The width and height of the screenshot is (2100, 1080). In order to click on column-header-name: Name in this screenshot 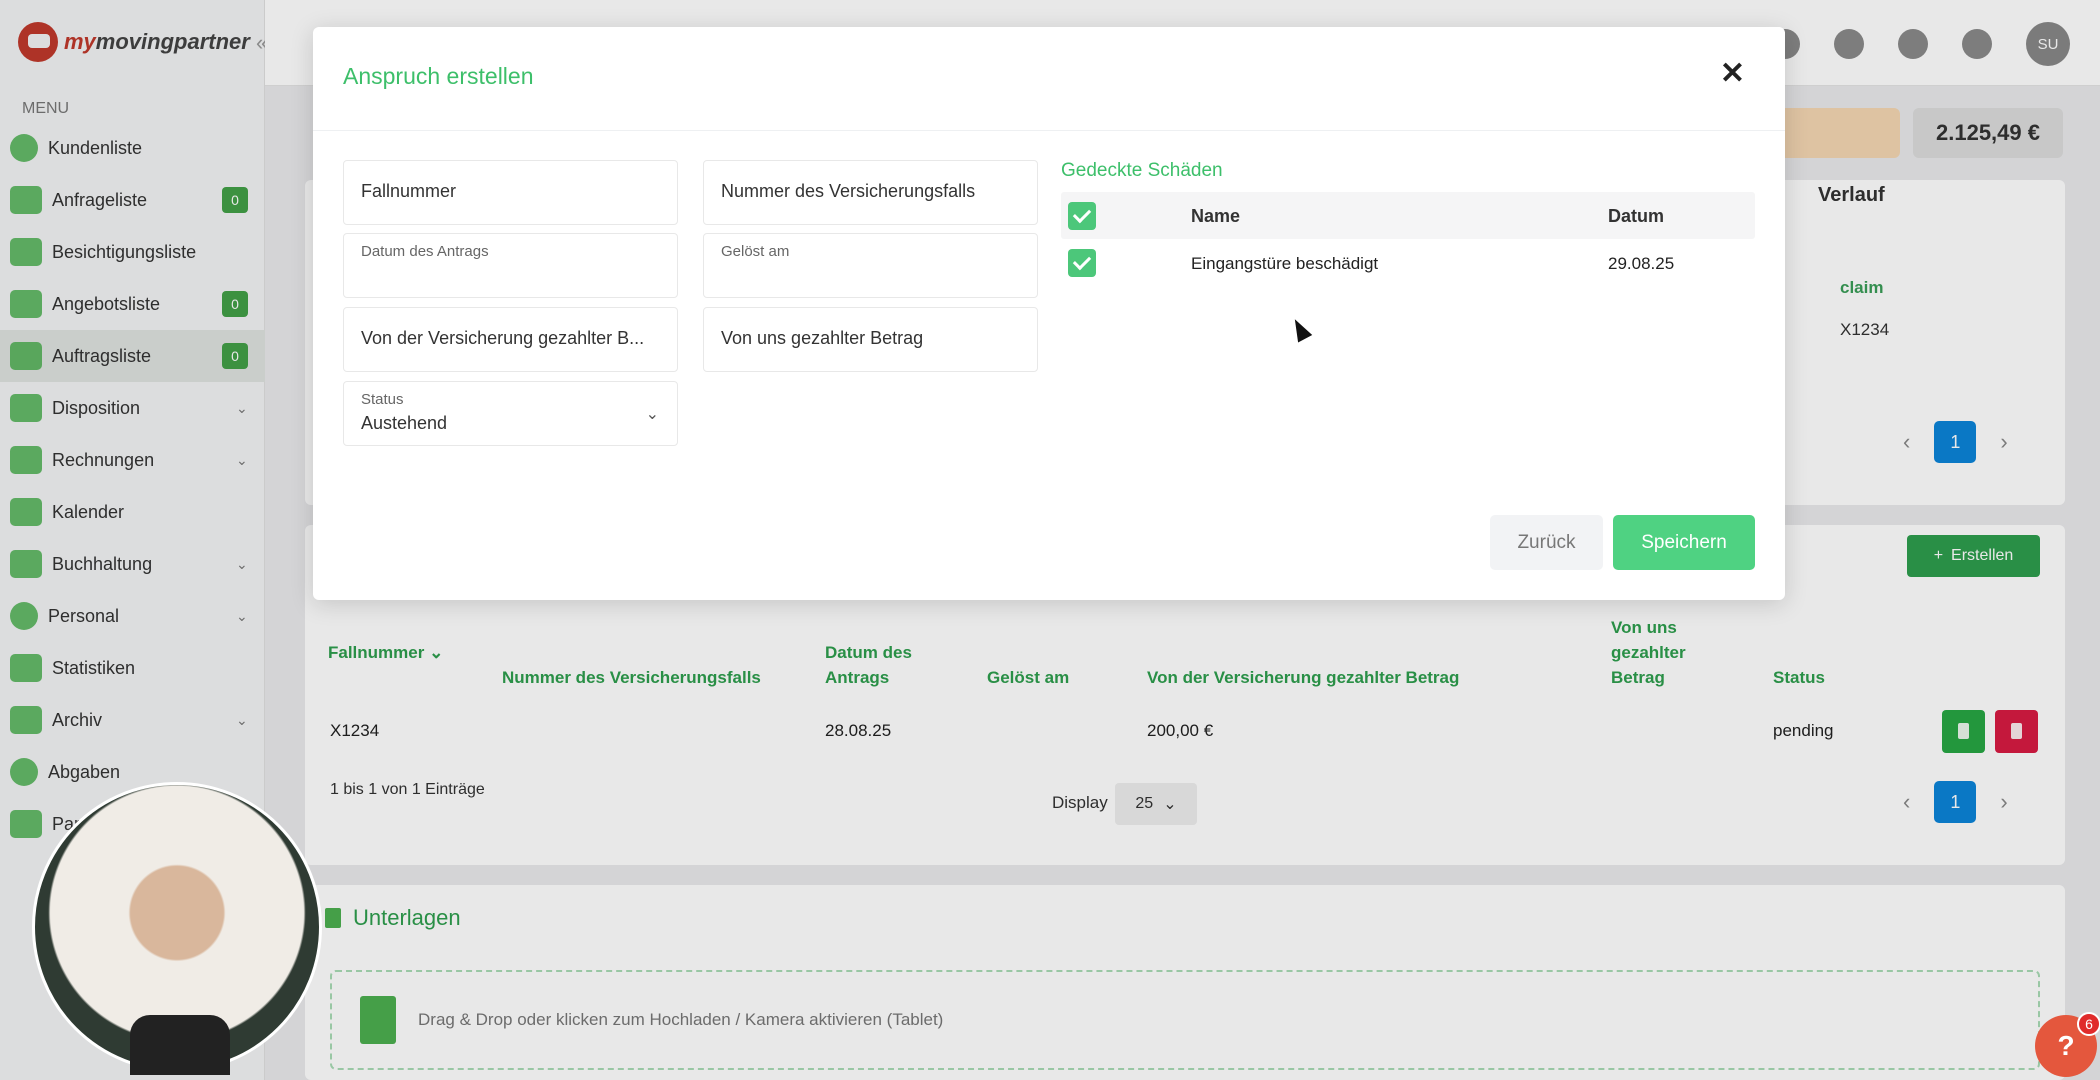, I will do `click(1216, 216)`.